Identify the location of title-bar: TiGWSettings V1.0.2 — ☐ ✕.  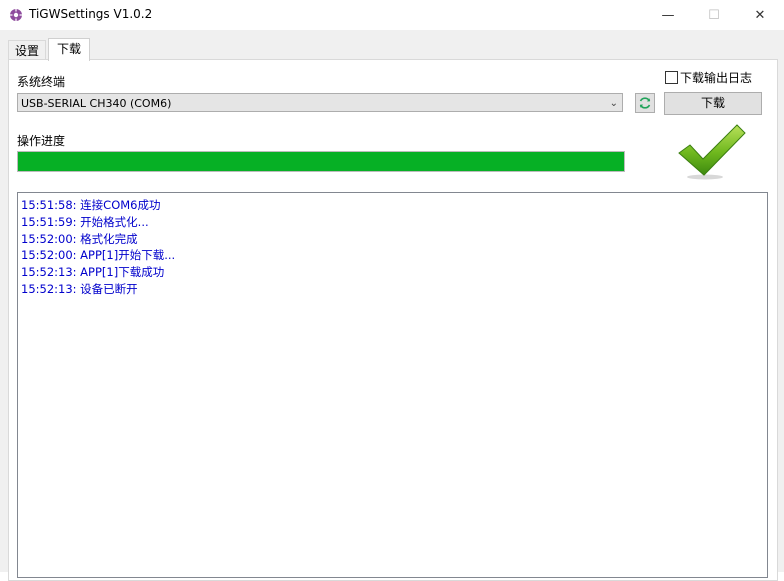
(392, 15).